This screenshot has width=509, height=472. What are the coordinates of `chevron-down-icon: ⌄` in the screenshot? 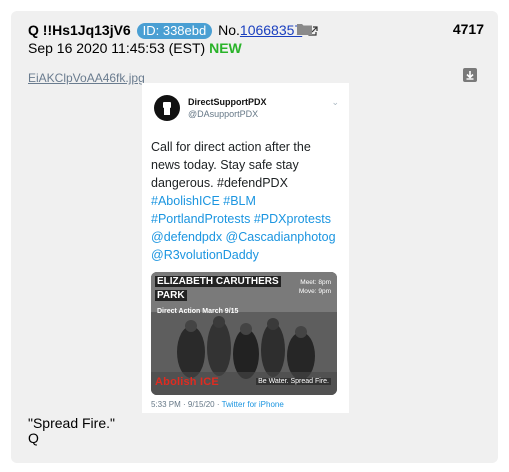 It's located at (335, 102).